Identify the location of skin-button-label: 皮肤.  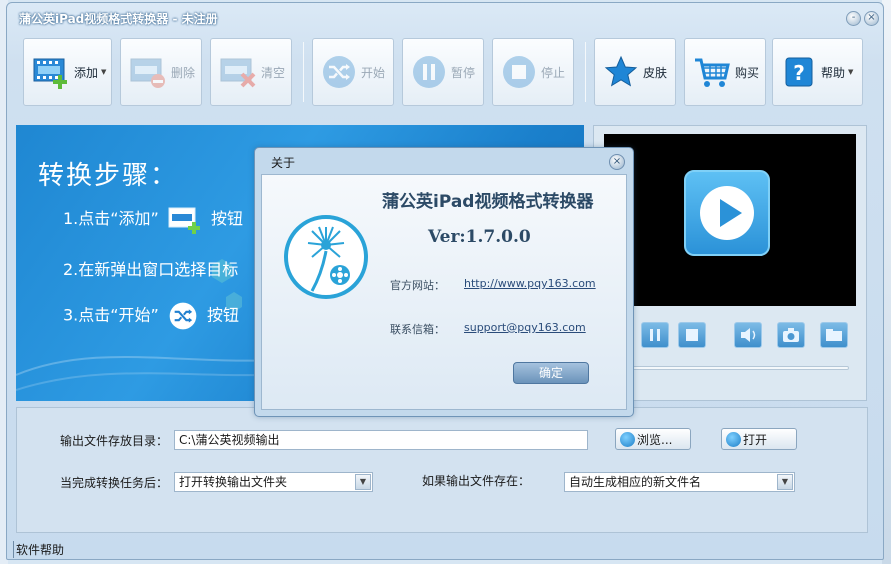
(655, 72).